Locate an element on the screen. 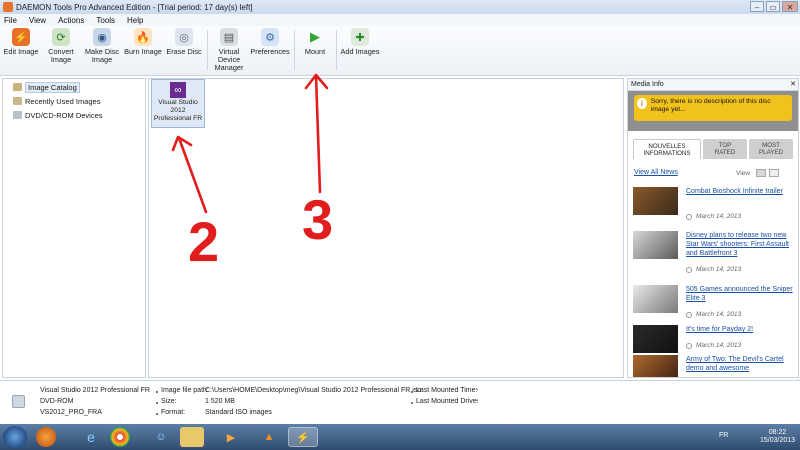  size-label: Size: is located at coordinates (169, 401).